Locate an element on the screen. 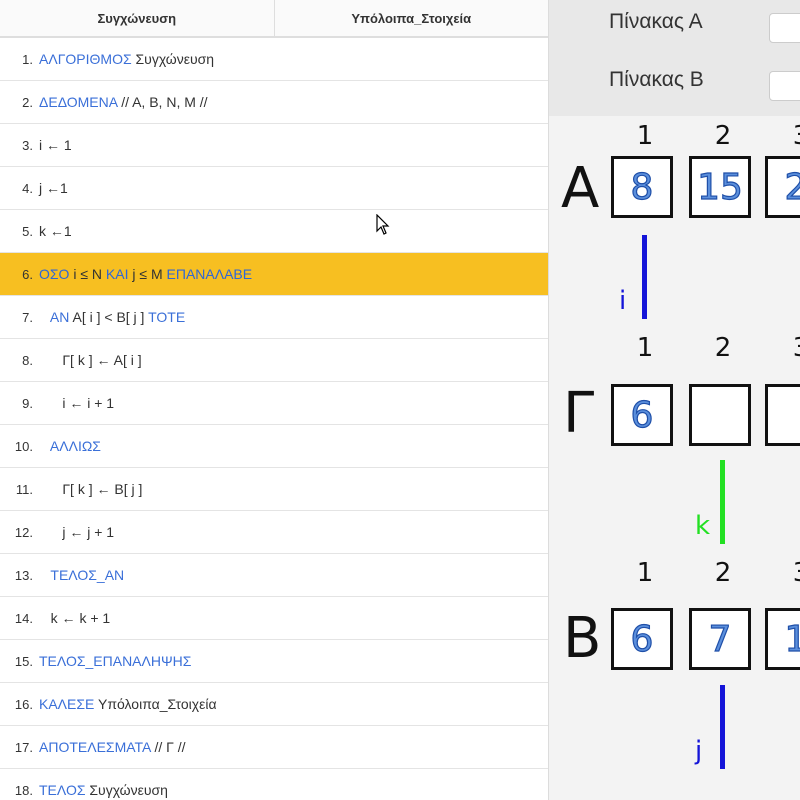 This screenshot has height=800, width=800. line-number: 1. is located at coordinates (27, 59).